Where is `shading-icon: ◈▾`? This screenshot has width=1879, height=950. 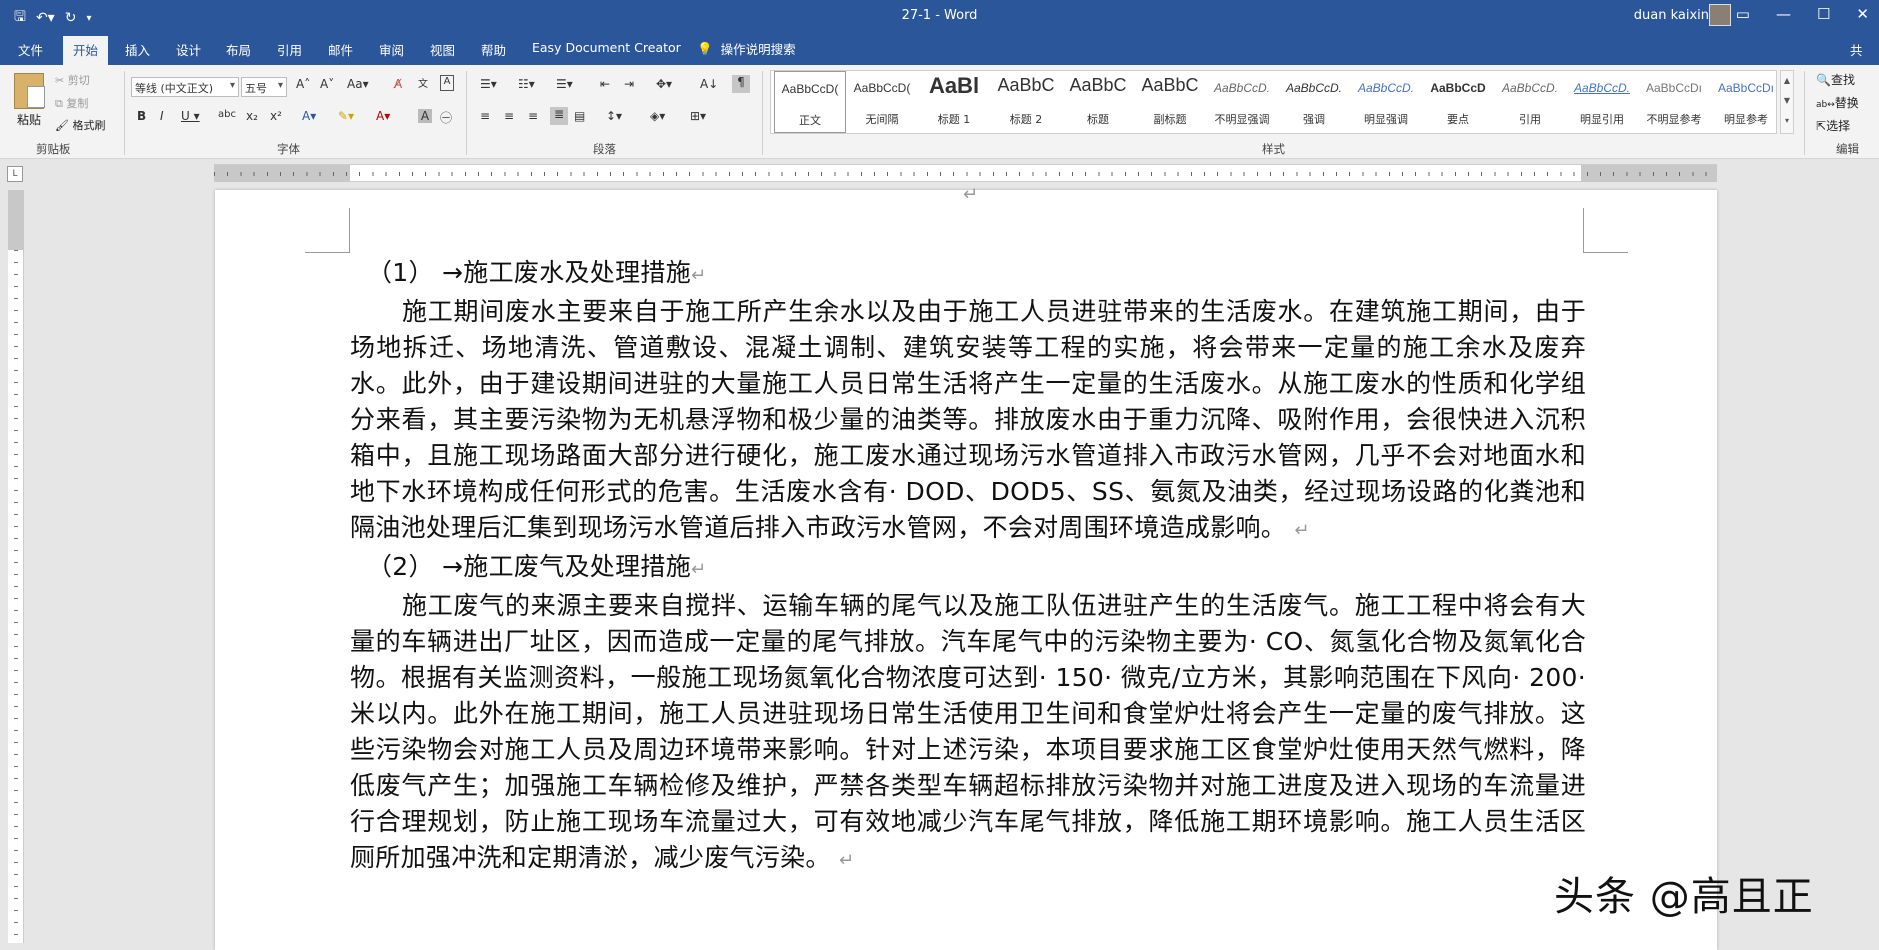
shading-icon: ◈▾ is located at coordinates (657, 116).